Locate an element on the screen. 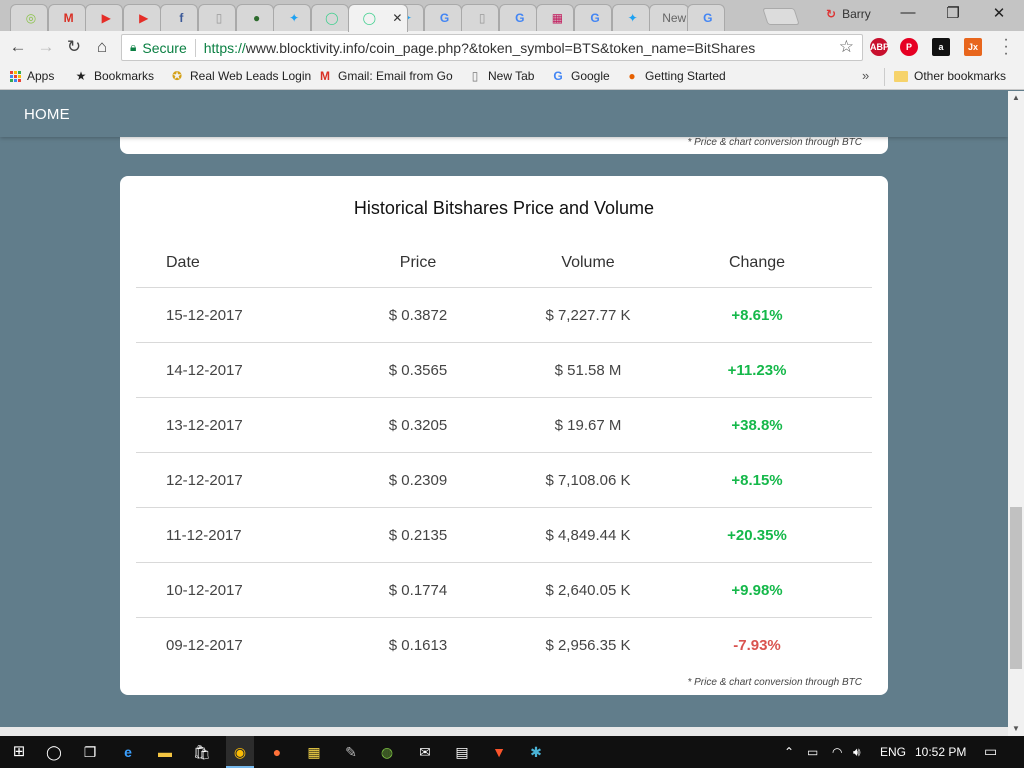 This screenshot has height=768, width=1024. firefox-icon: ● is located at coordinates (277, 752).